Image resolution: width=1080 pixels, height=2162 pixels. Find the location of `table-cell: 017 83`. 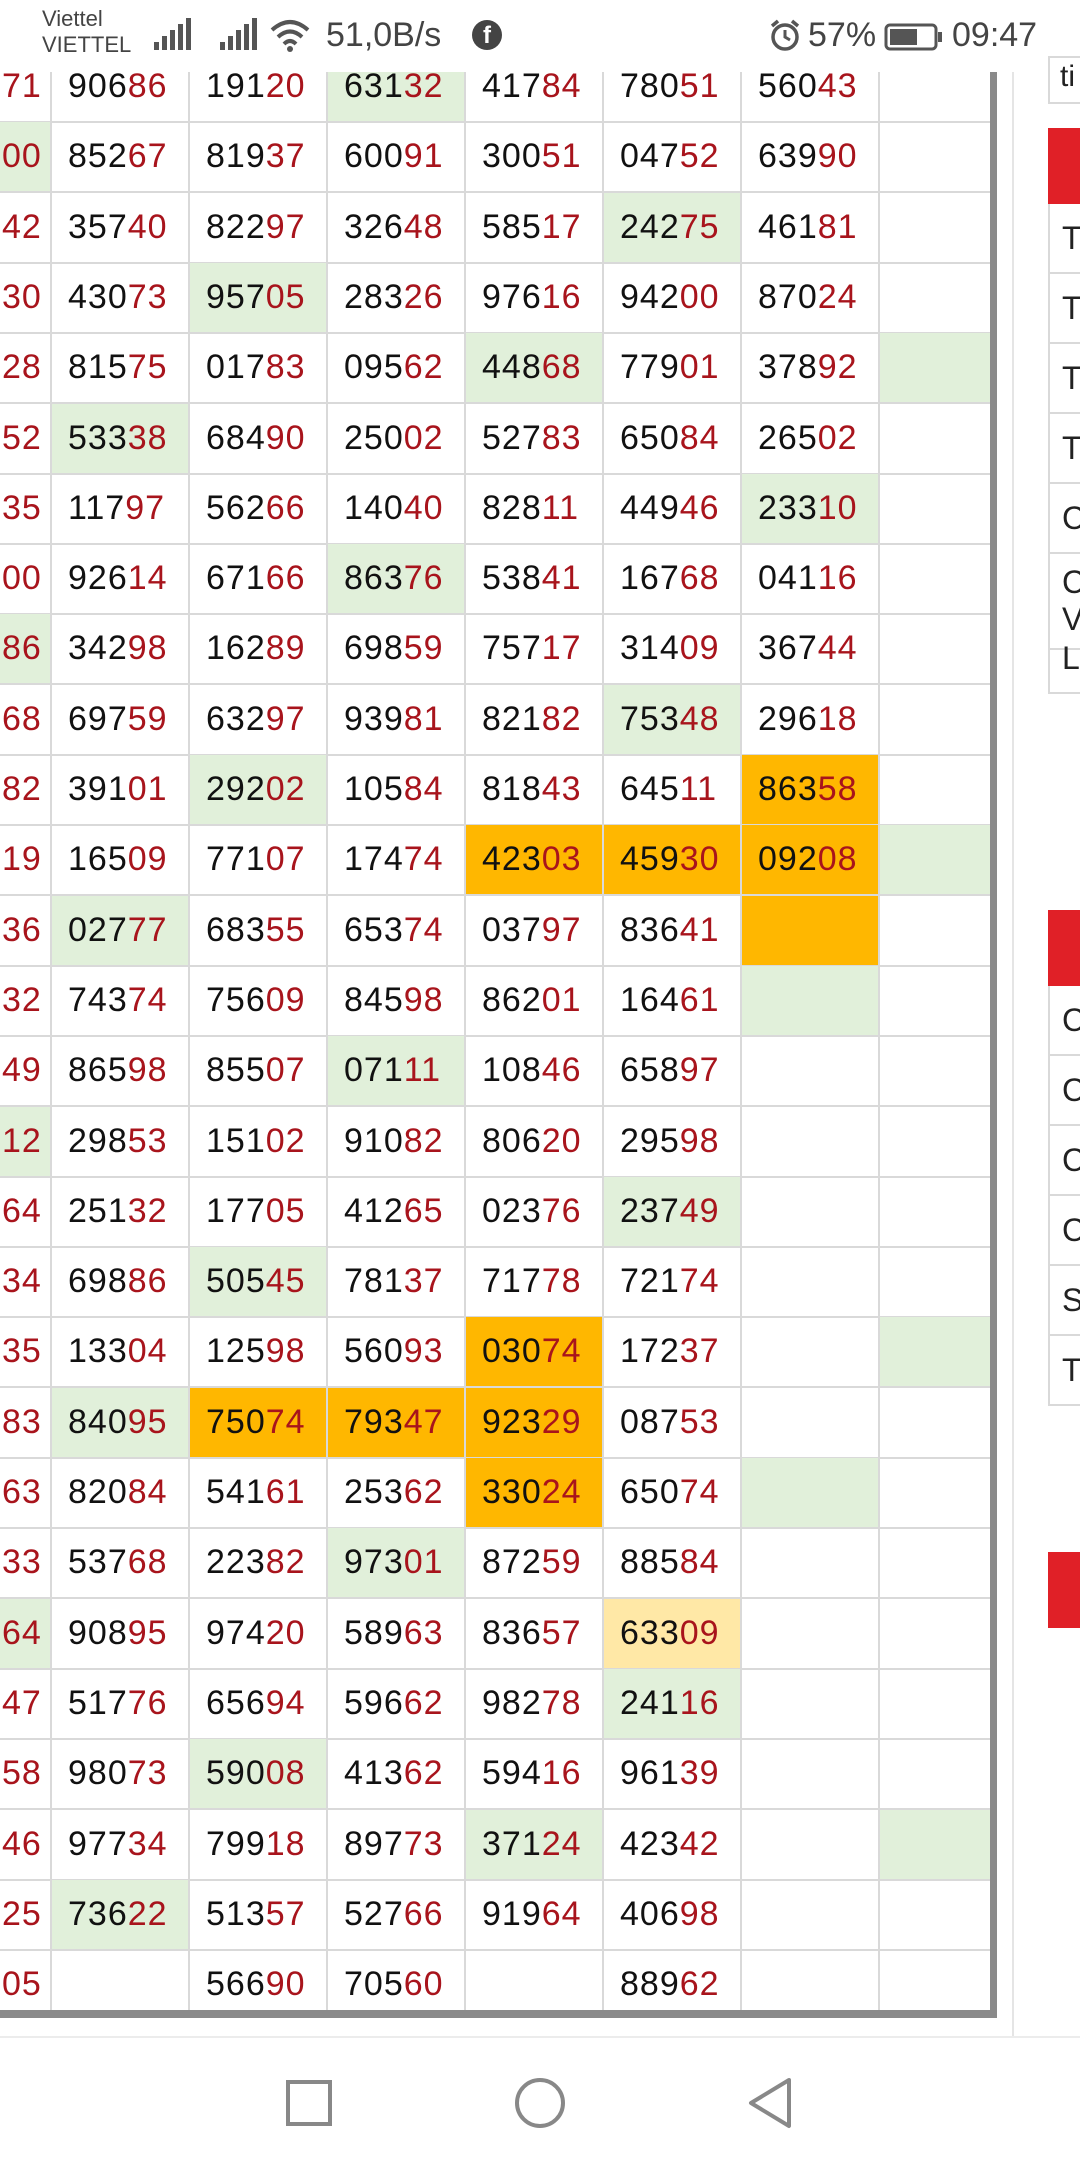

table-cell: 017 83 is located at coordinates (259, 369).